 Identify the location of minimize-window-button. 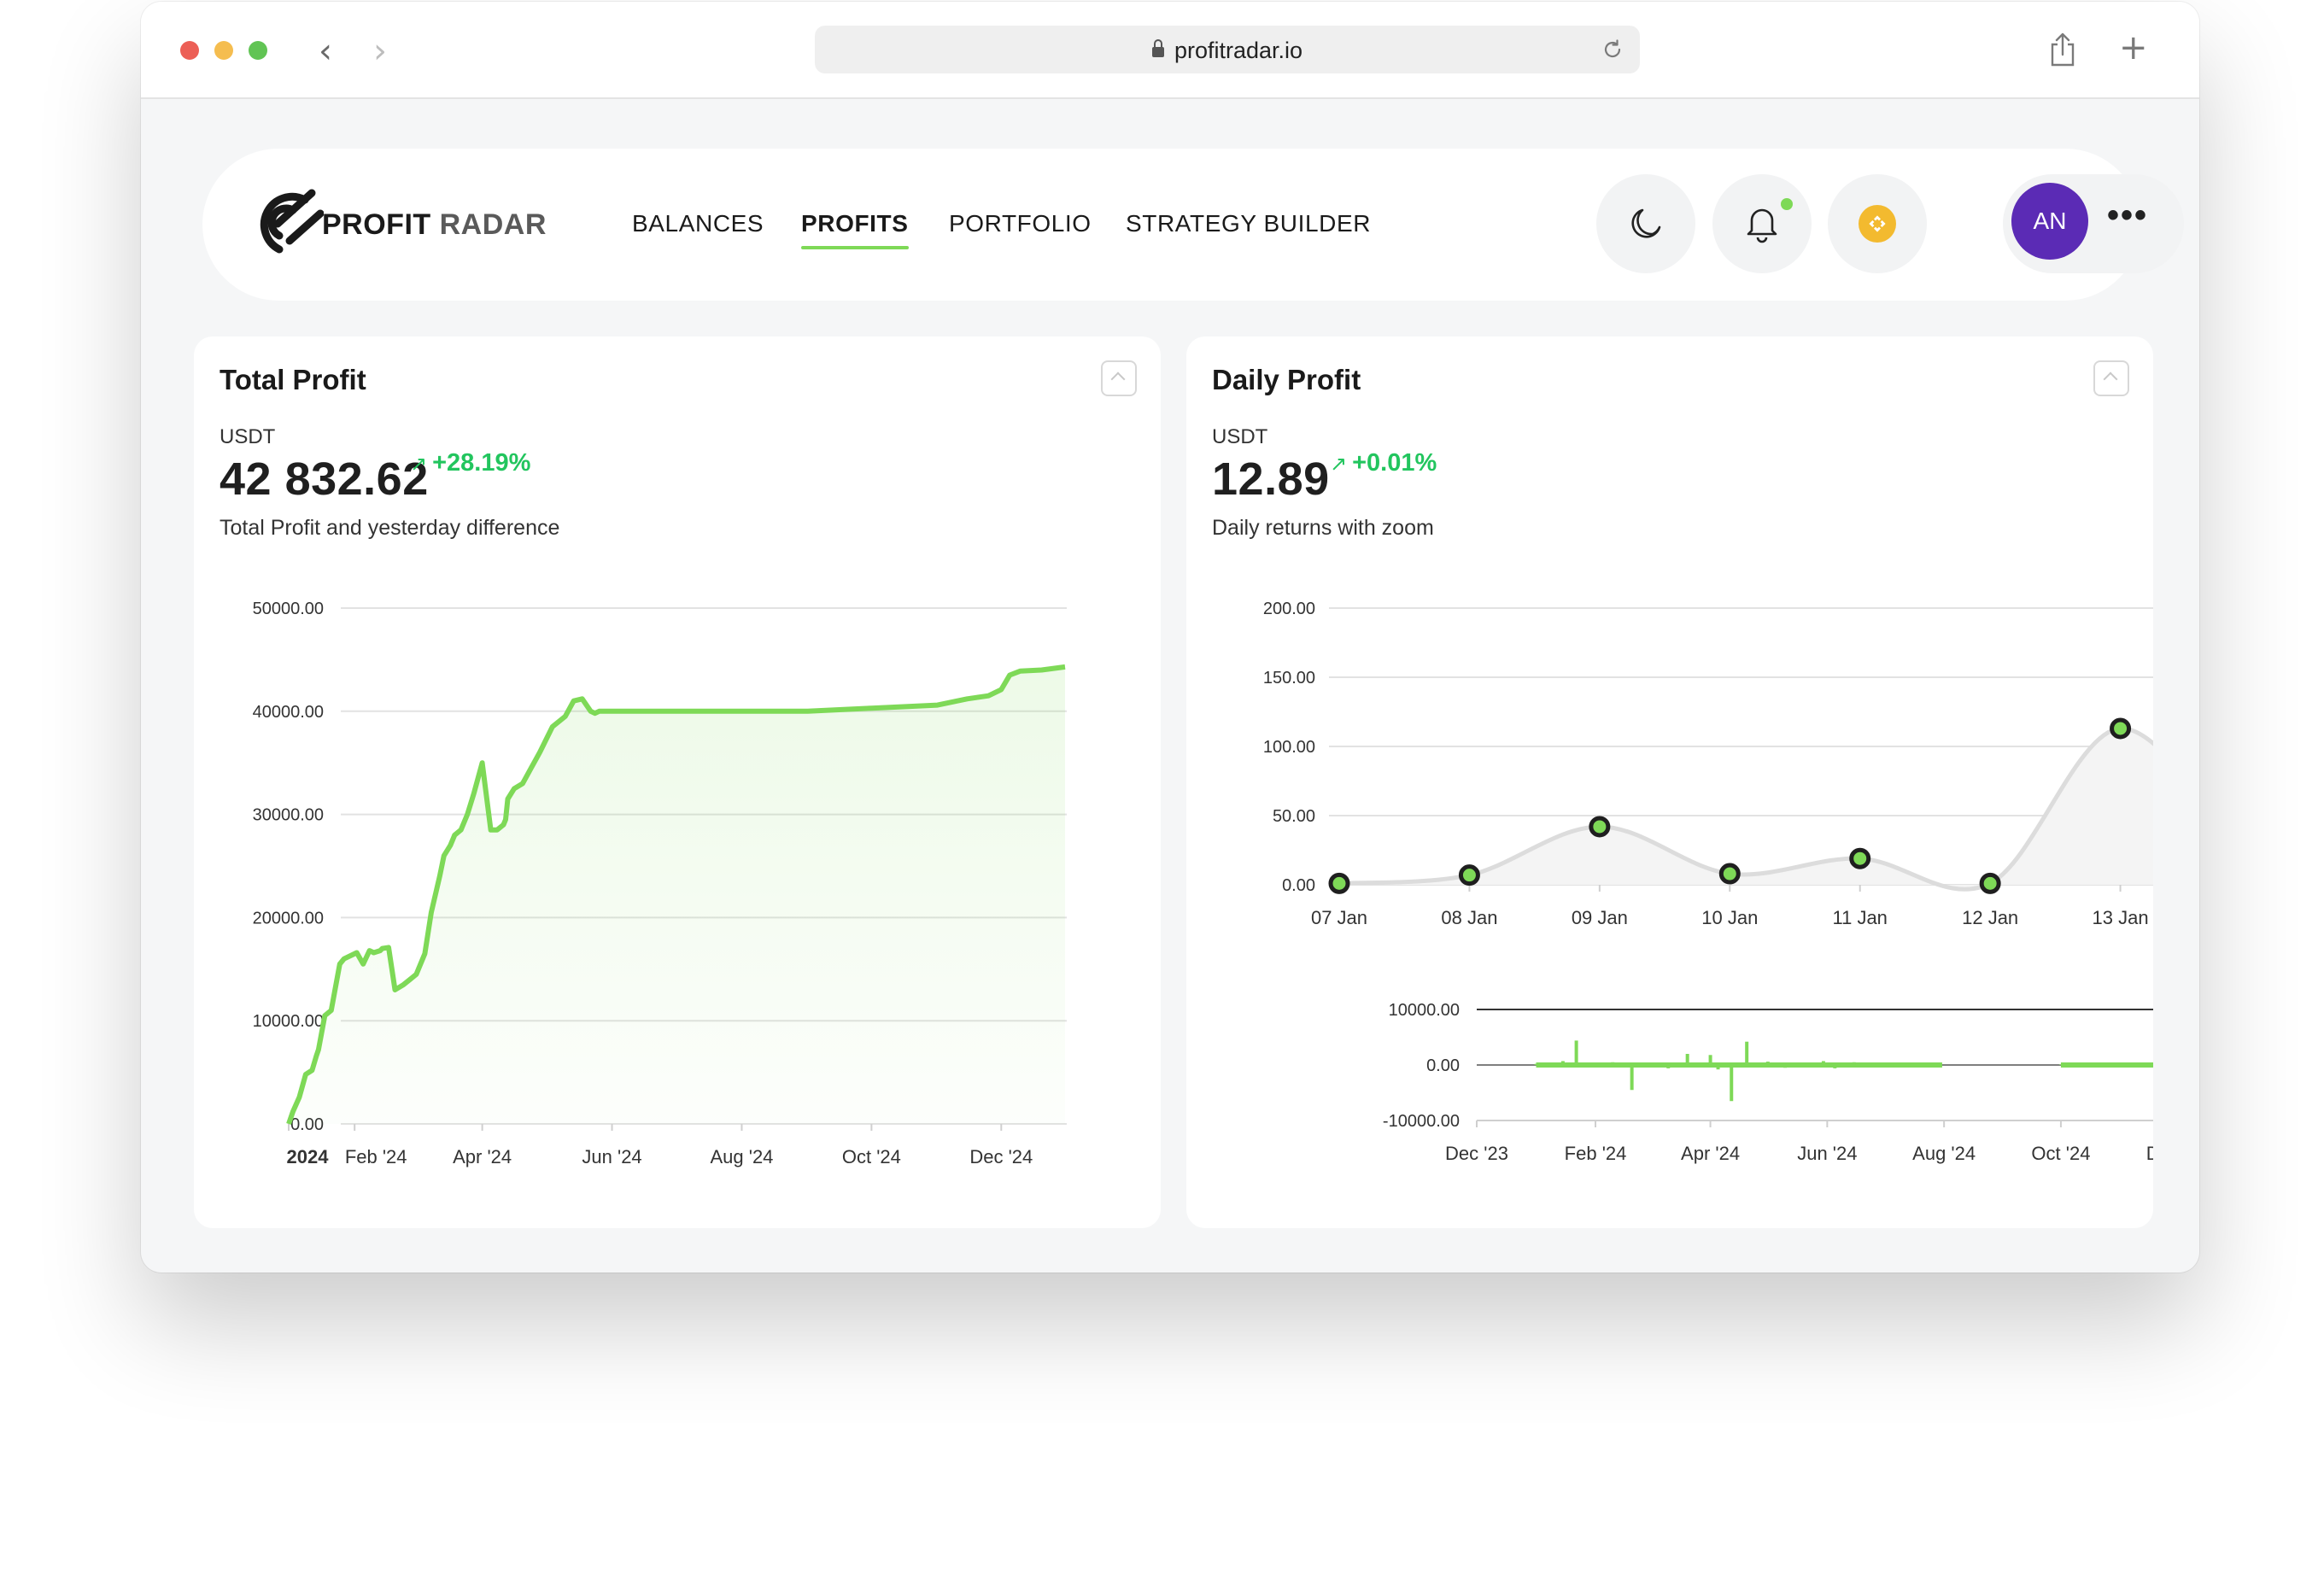
(224, 50).